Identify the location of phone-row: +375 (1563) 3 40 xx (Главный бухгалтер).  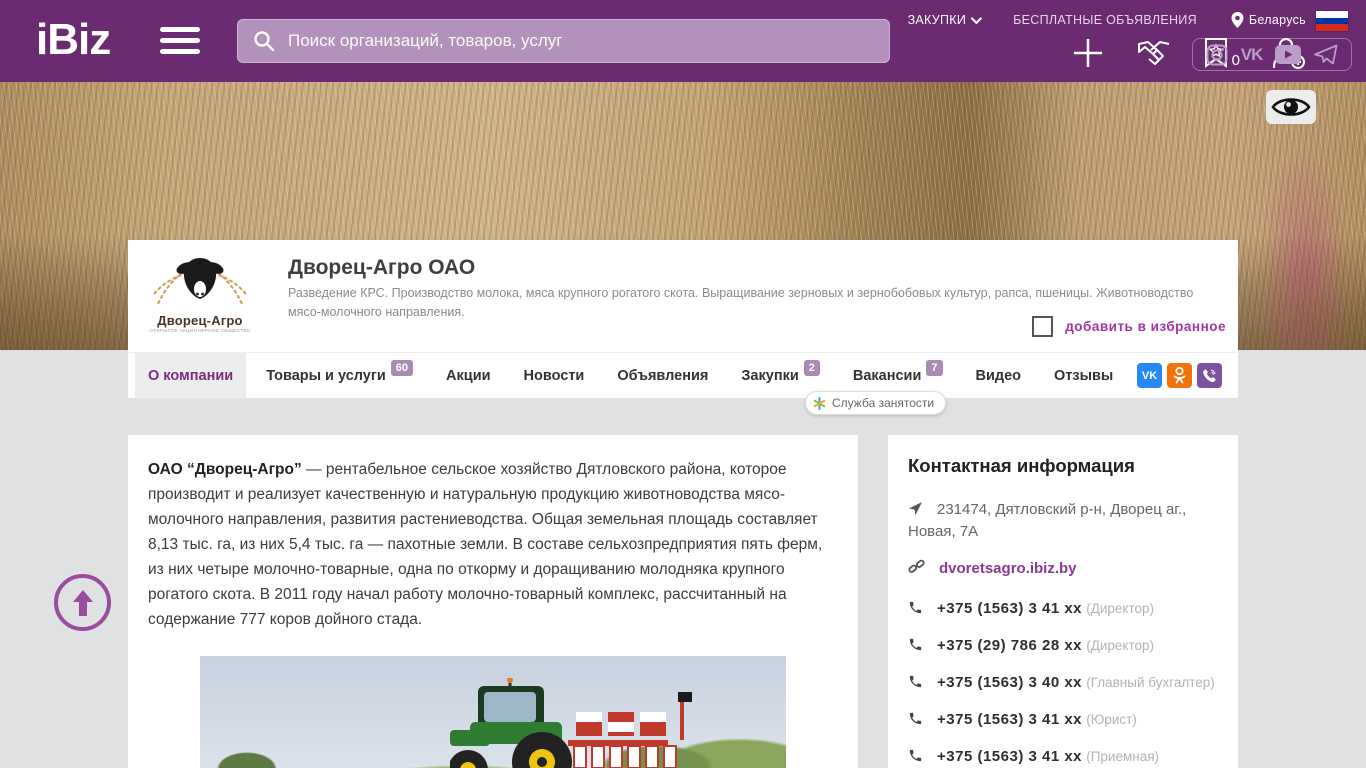
(1063, 683).